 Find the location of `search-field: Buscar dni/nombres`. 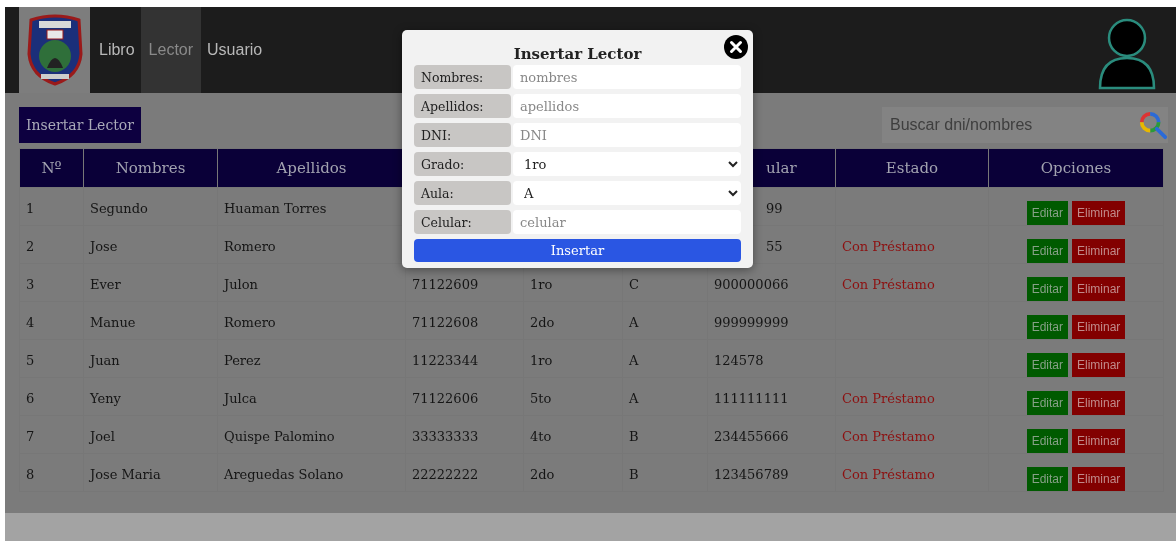

search-field: Buscar dni/nombres is located at coordinates (1025, 125).